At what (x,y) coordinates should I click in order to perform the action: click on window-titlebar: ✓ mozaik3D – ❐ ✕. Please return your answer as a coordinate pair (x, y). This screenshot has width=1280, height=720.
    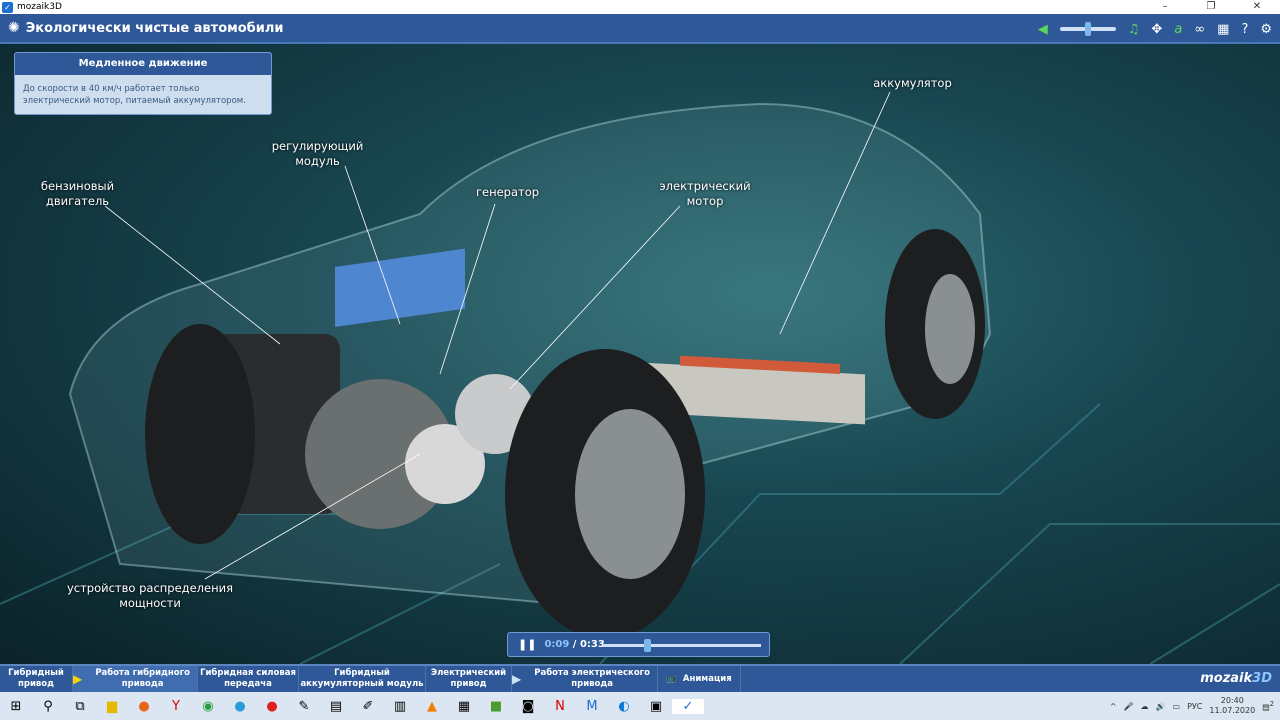
    Looking at the image, I should click on (640, 7).